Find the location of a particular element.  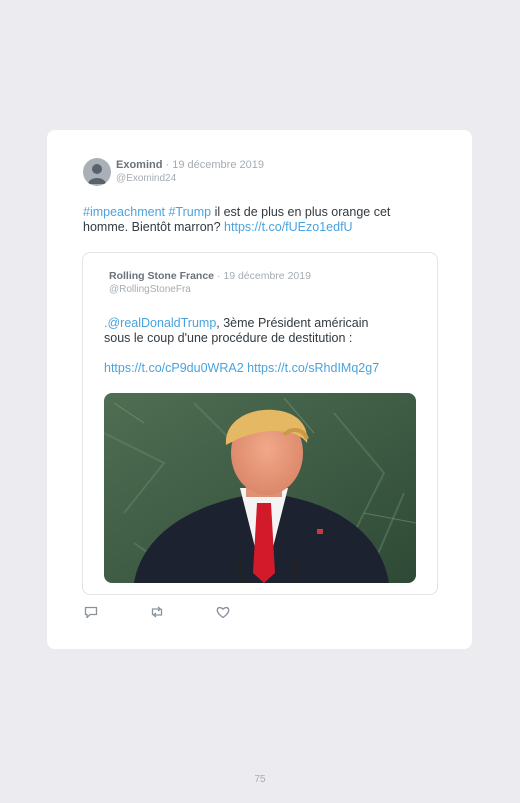

author-name: Exomind is located at coordinates (139, 165).